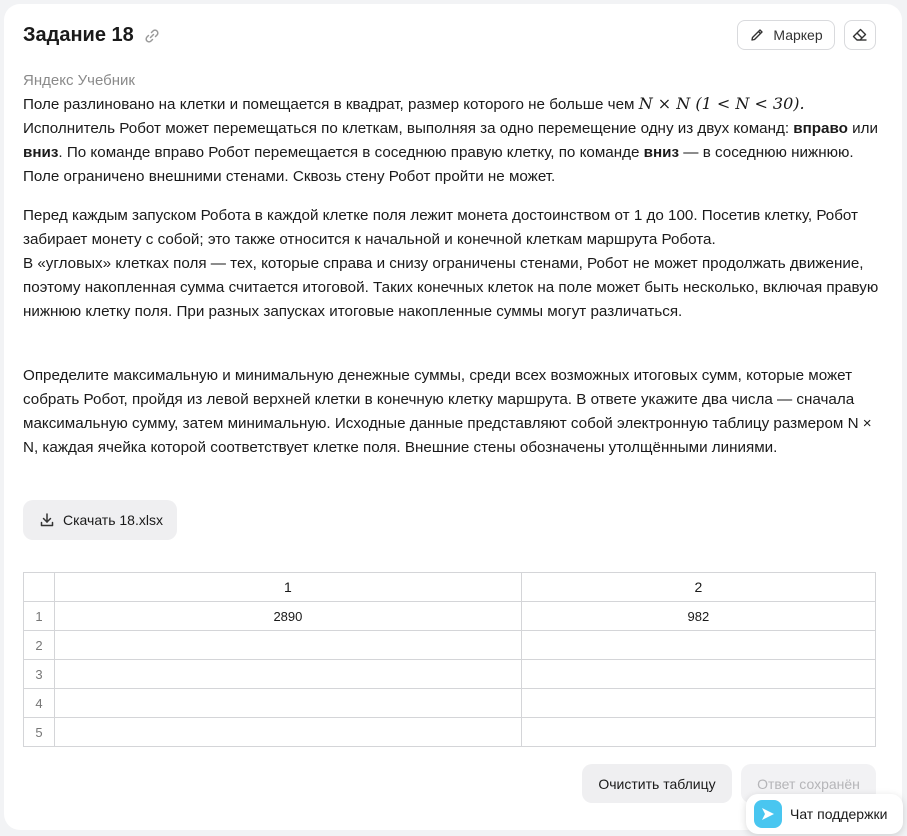 Image resolution: width=907 pixels, height=836 pixels. Describe the element at coordinates (862, 128) in the screenshot. I see `p1-text-3: или` at that location.